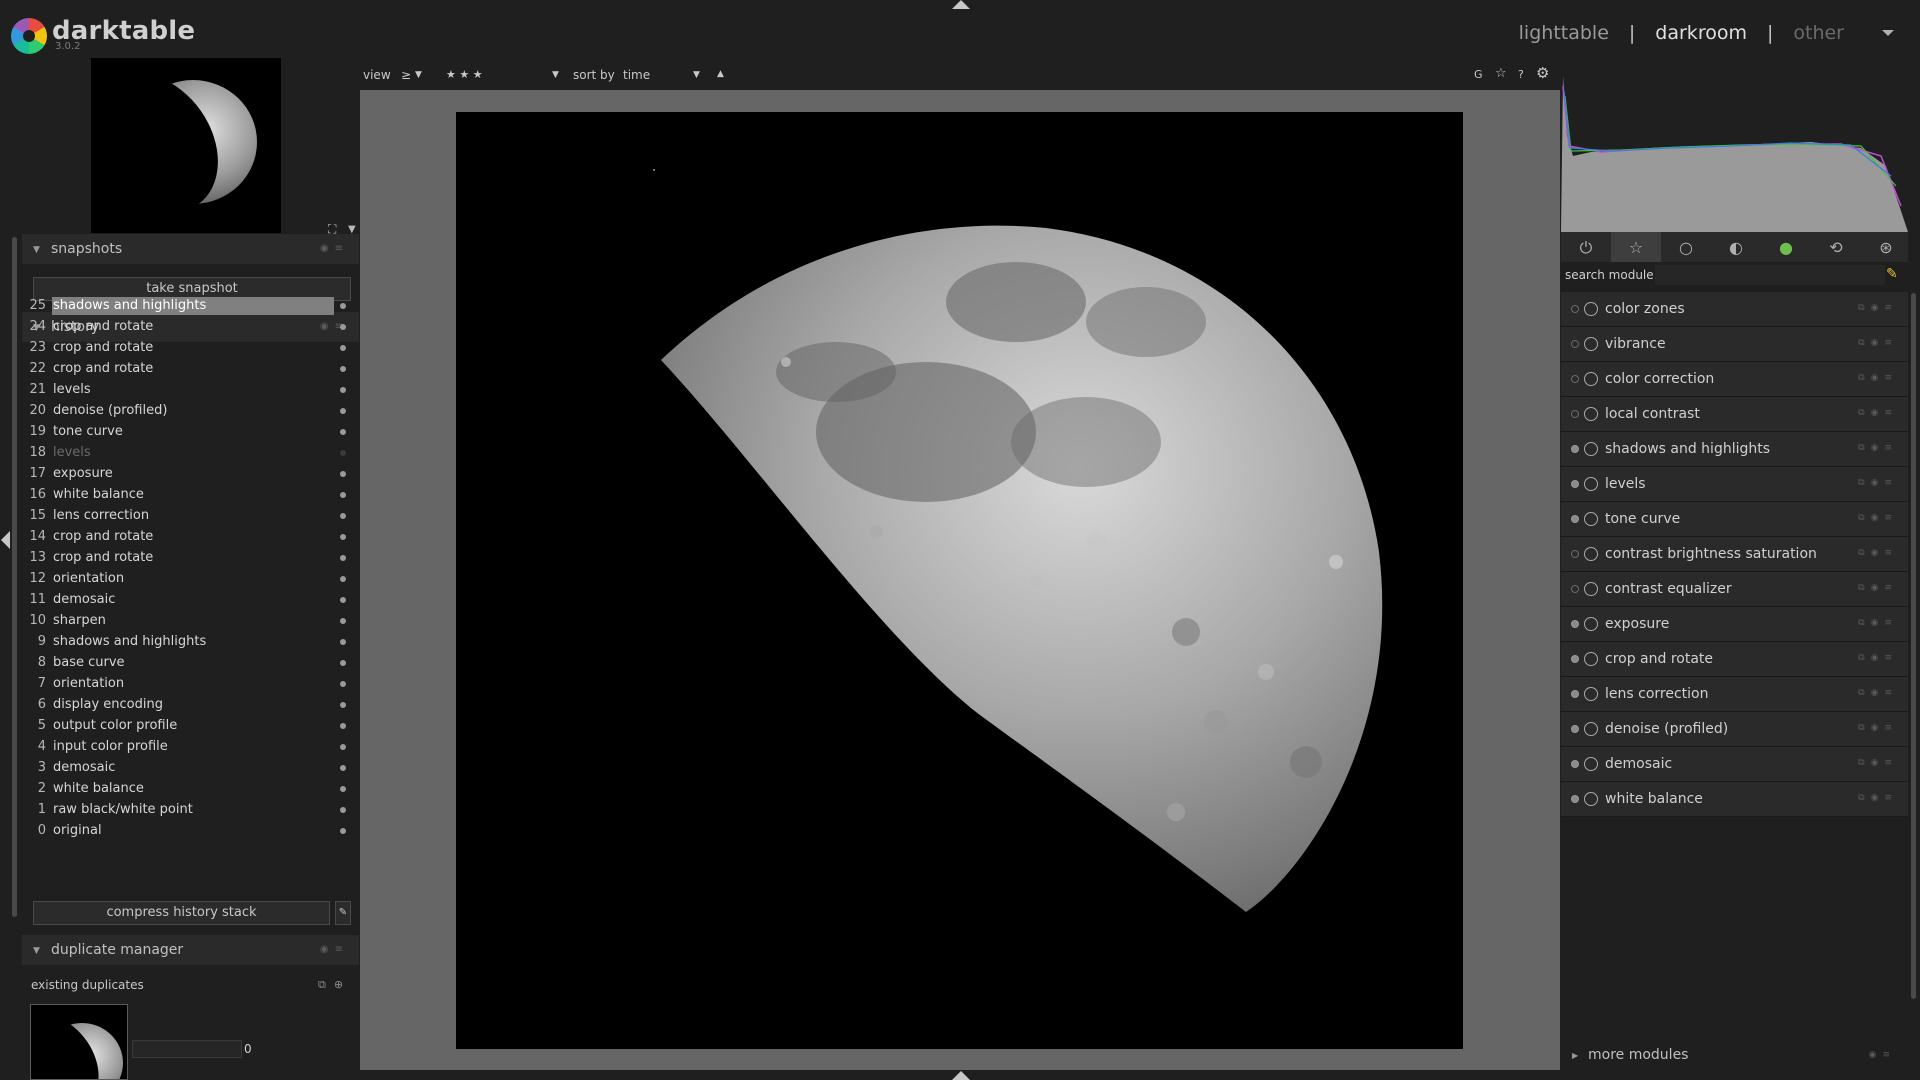 The height and width of the screenshot is (1080, 1920). I want to click on history-item: 5 output color profile, so click(187, 725).